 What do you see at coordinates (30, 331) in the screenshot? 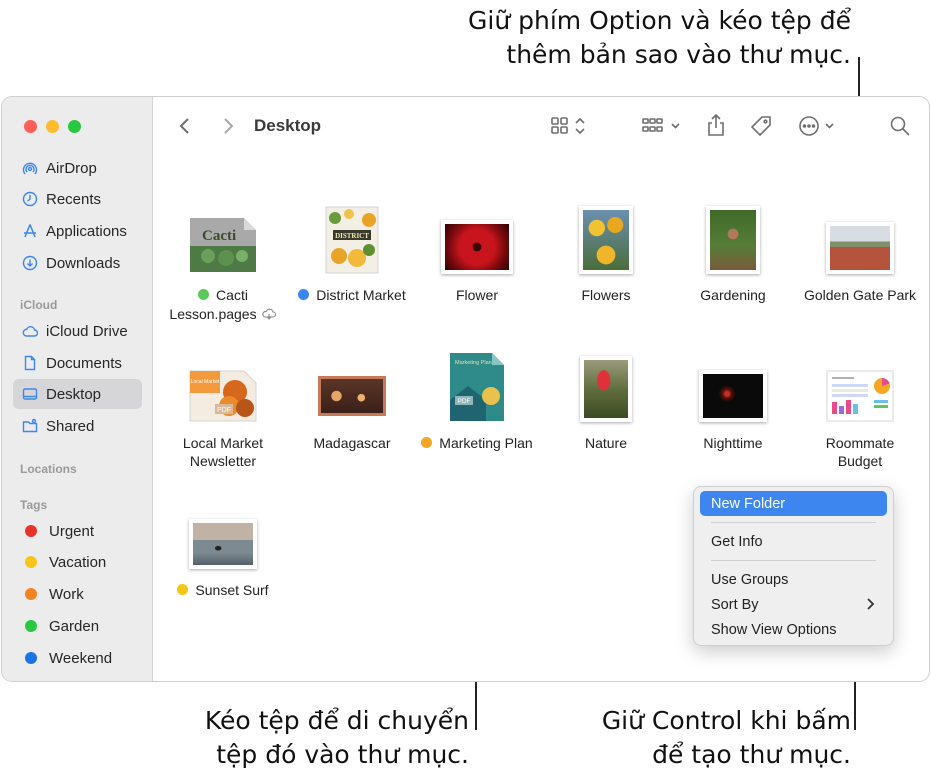
I see `cloud-icon` at bounding box center [30, 331].